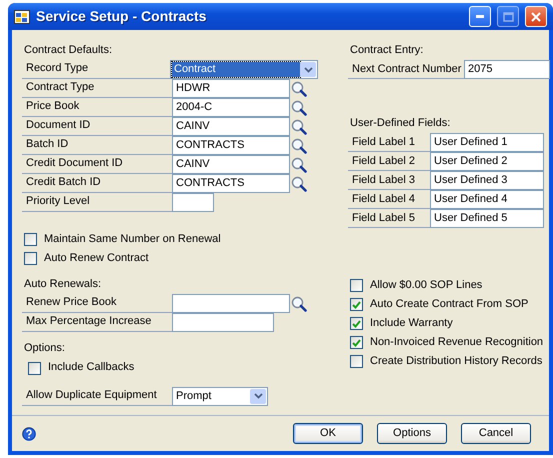  I want to click on maximize-button, so click(508, 16).